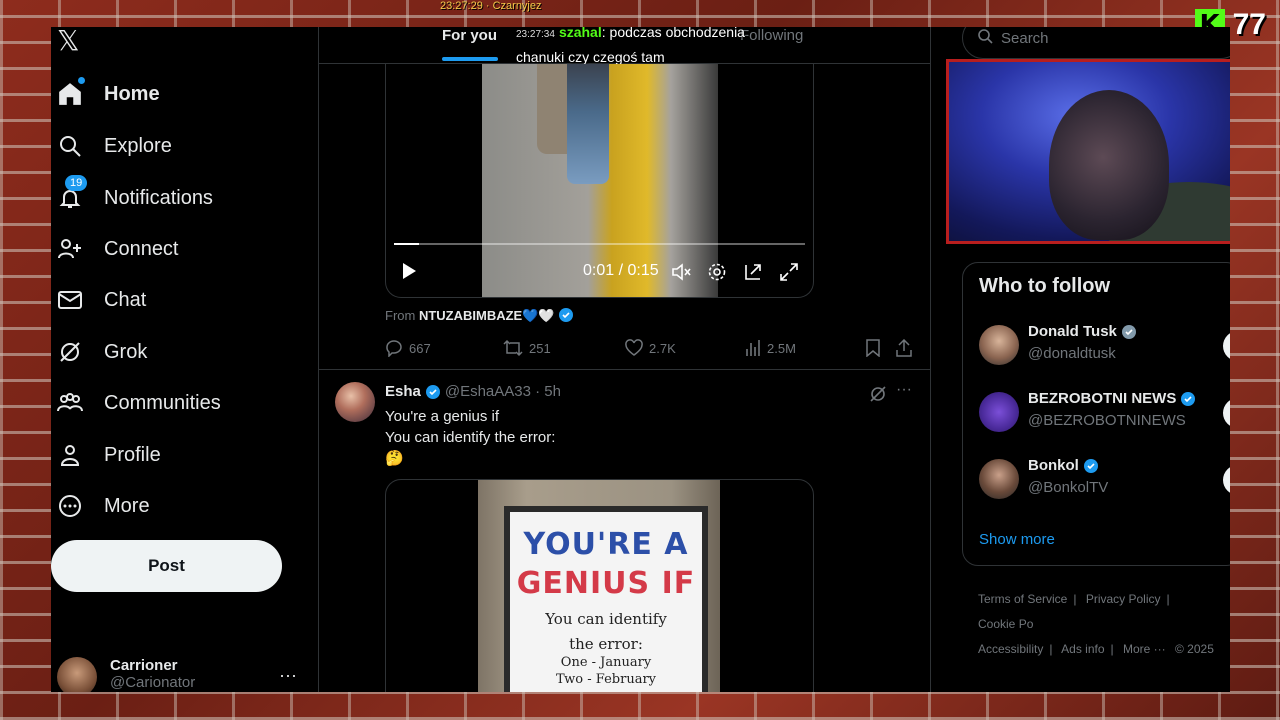  I want to click on post-button: Post, so click(166, 566).